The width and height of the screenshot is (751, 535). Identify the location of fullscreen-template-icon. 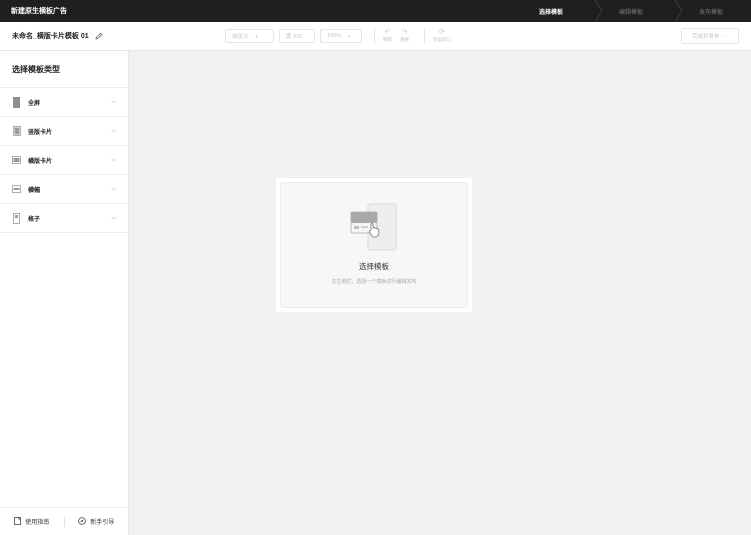
(16, 102).